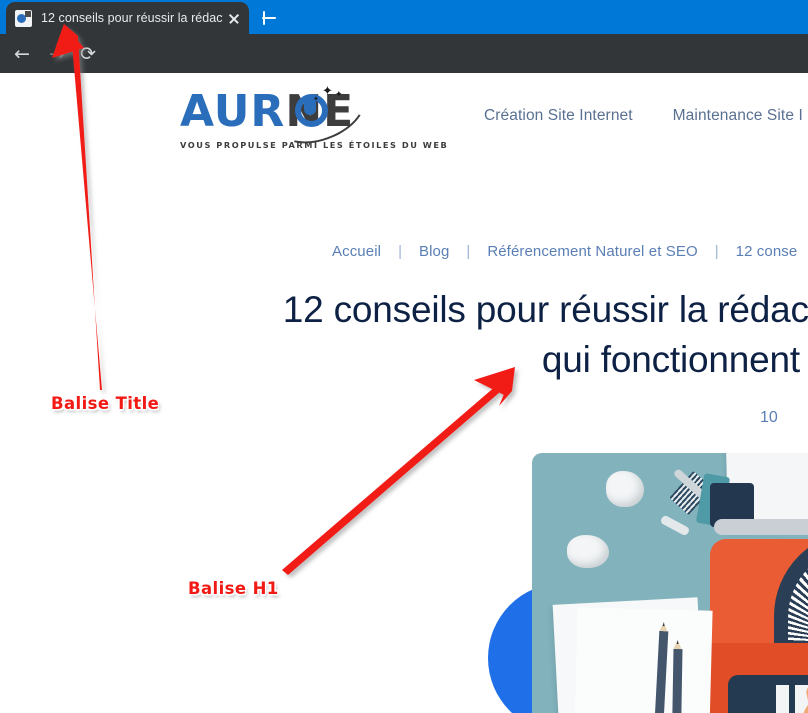  I want to click on hero-illustration, so click(648, 583).